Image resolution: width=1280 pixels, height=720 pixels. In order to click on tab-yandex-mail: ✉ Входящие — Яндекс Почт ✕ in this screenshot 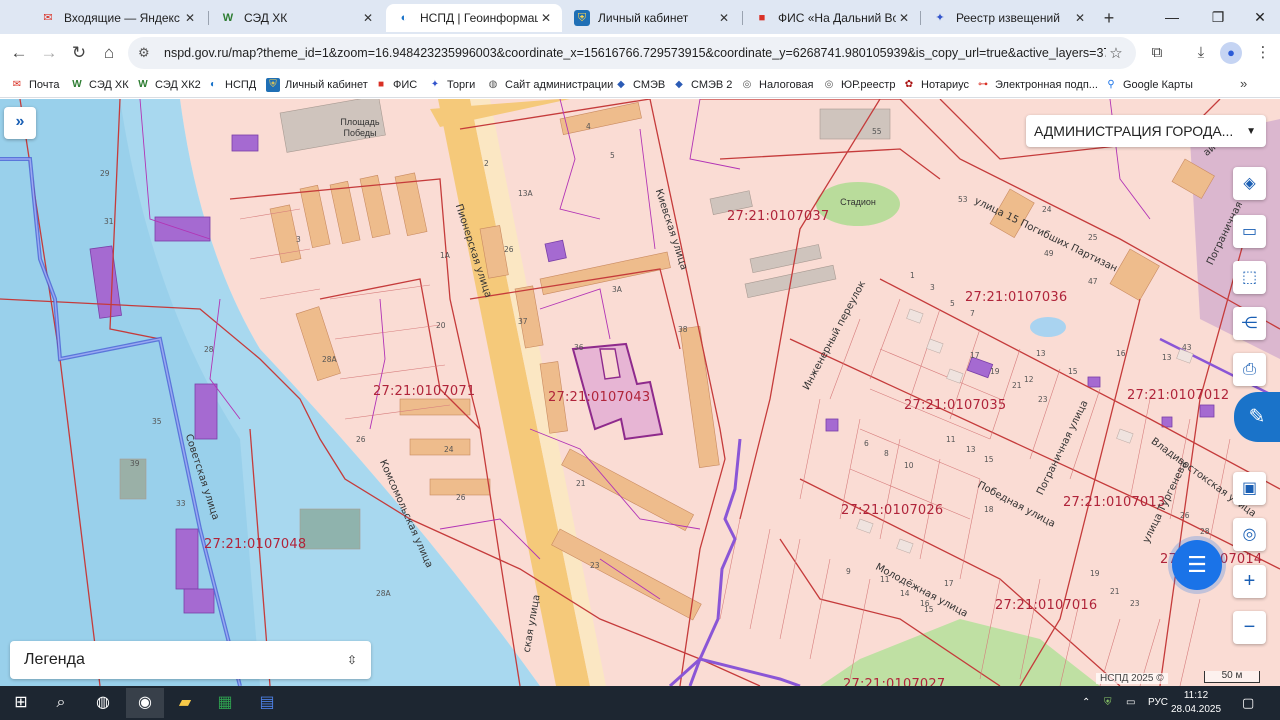, I will do `click(118, 18)`.